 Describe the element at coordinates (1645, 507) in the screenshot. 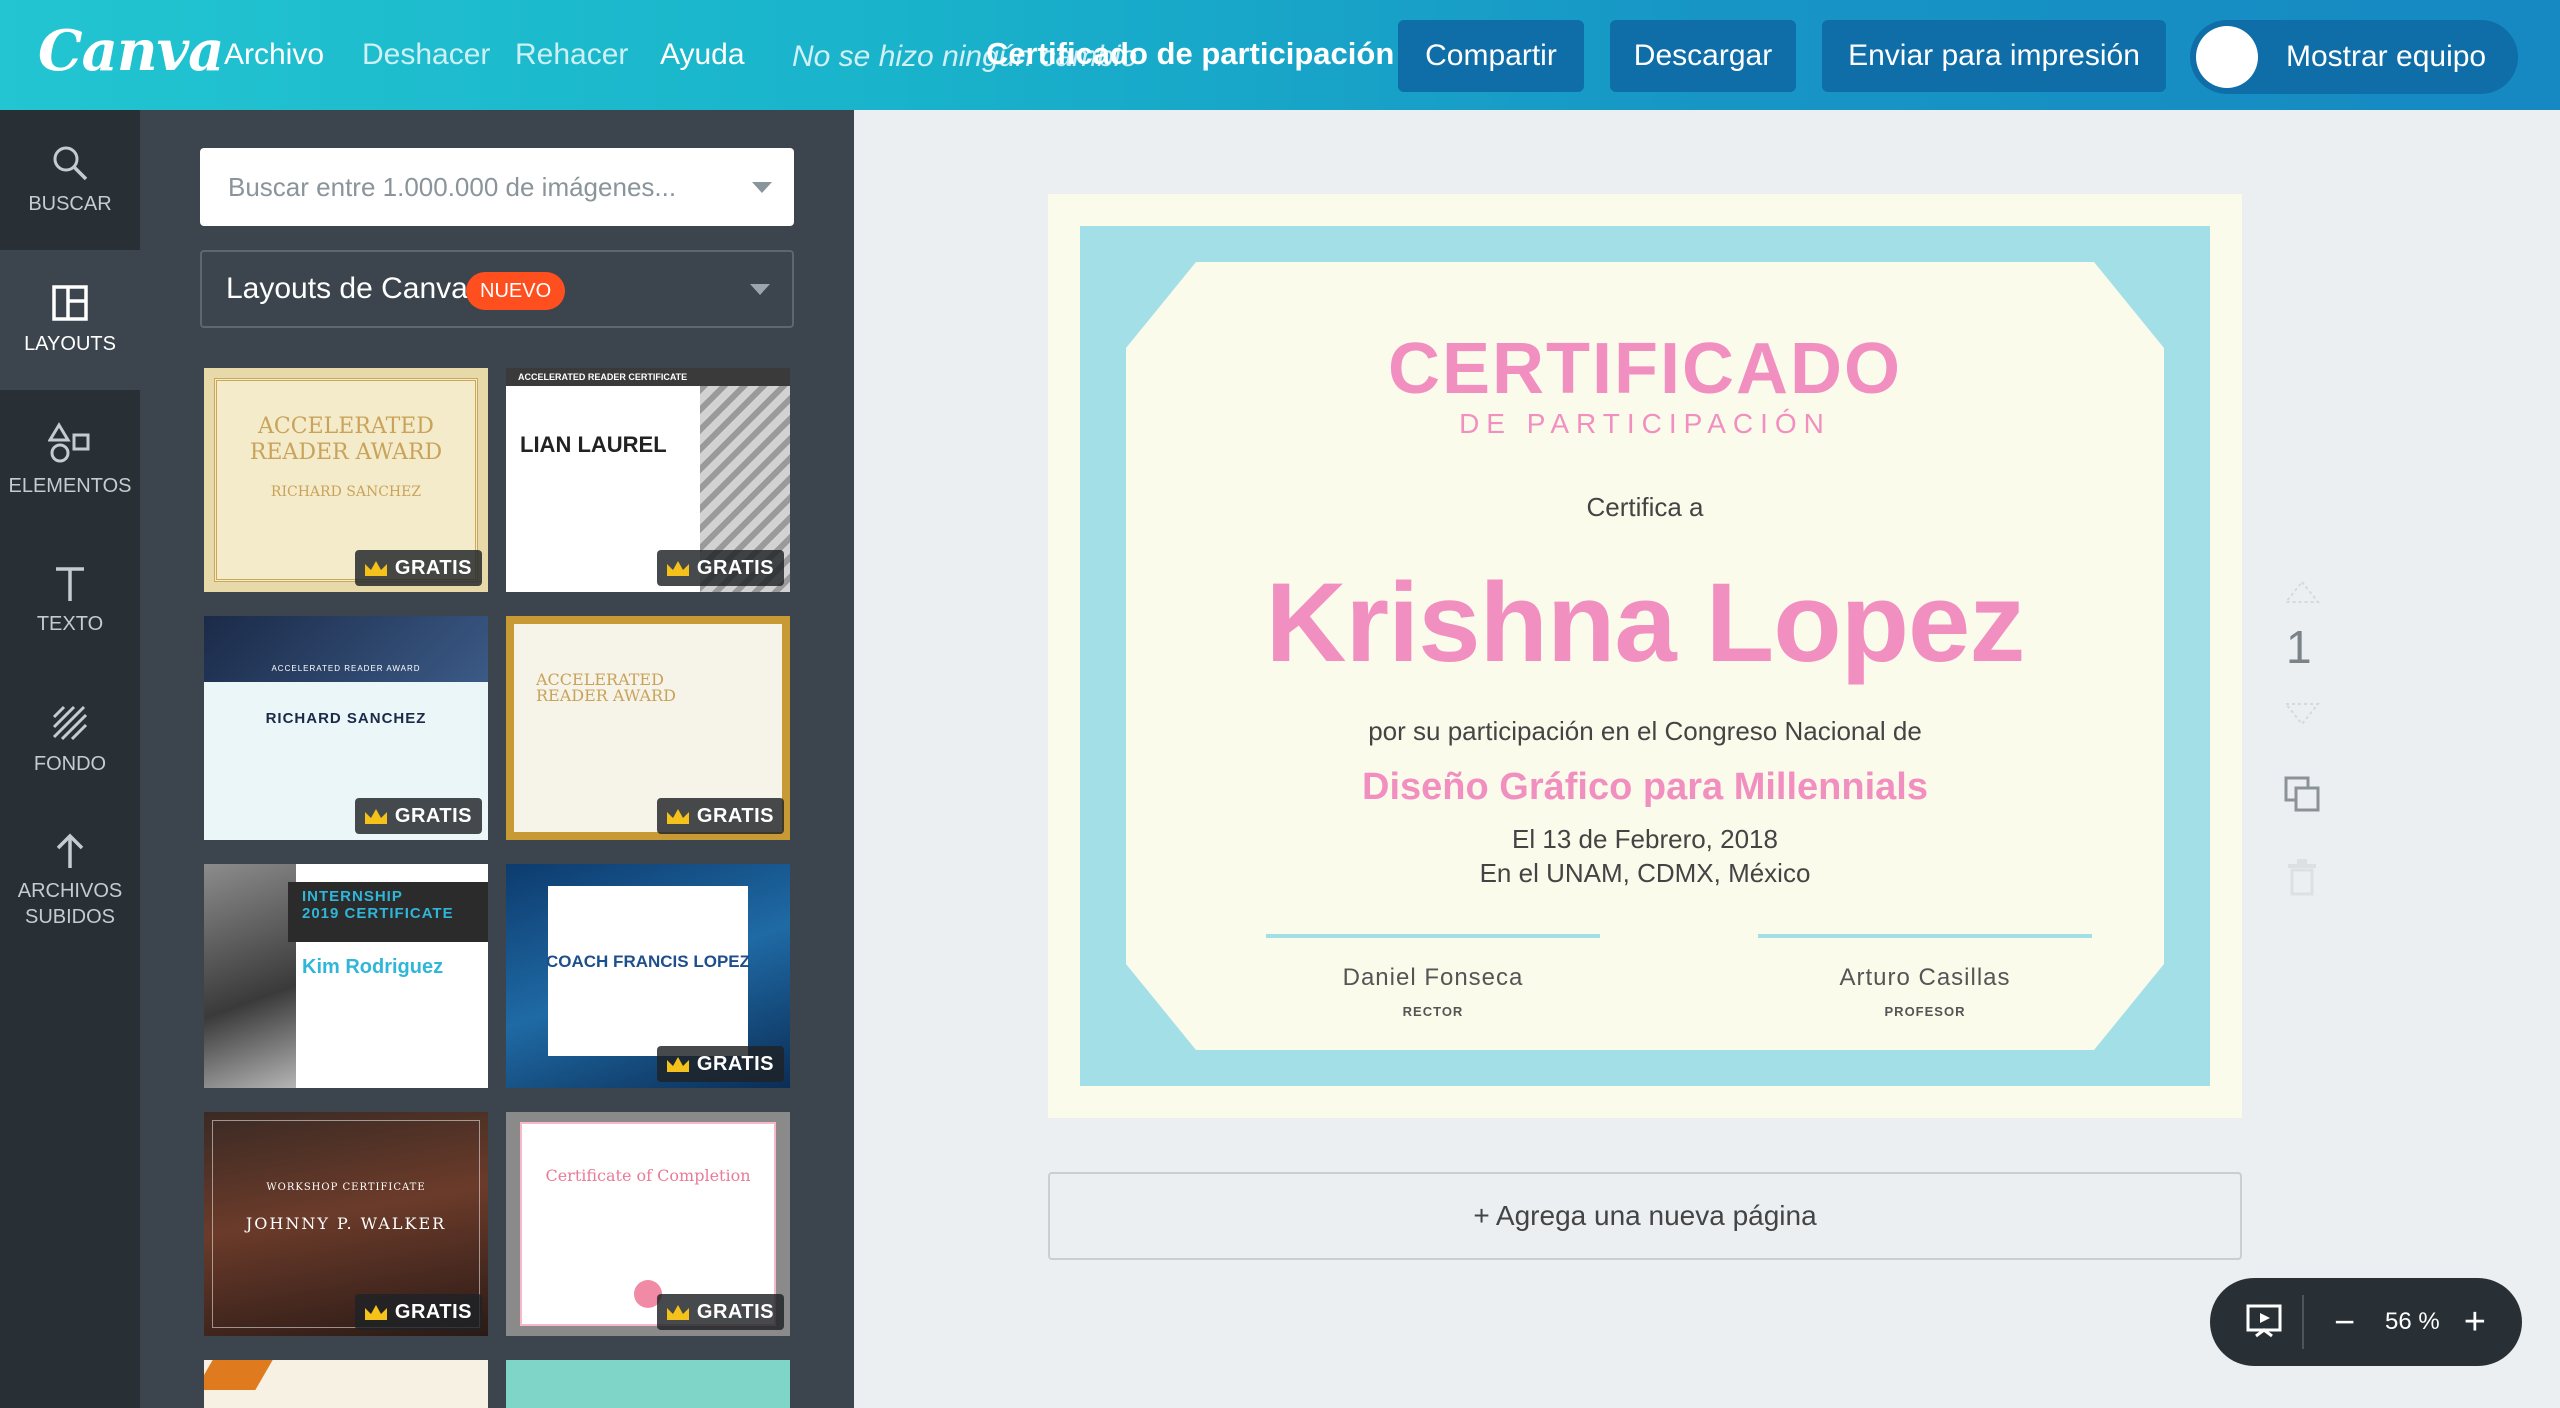

I see `certifies-text: Certifica a` at that location.